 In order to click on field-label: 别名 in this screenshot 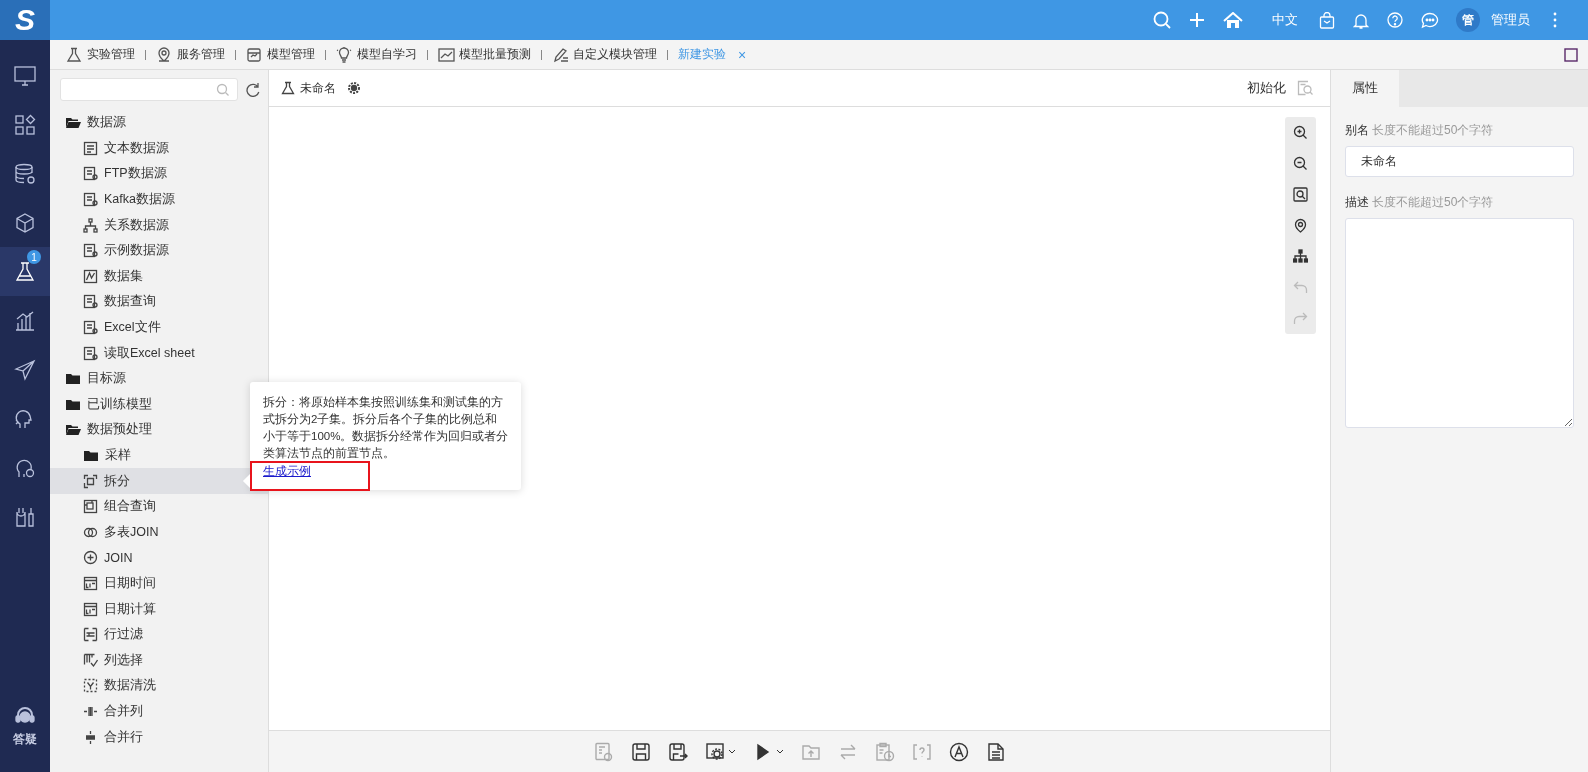, I will do `click(1357, 130)`.